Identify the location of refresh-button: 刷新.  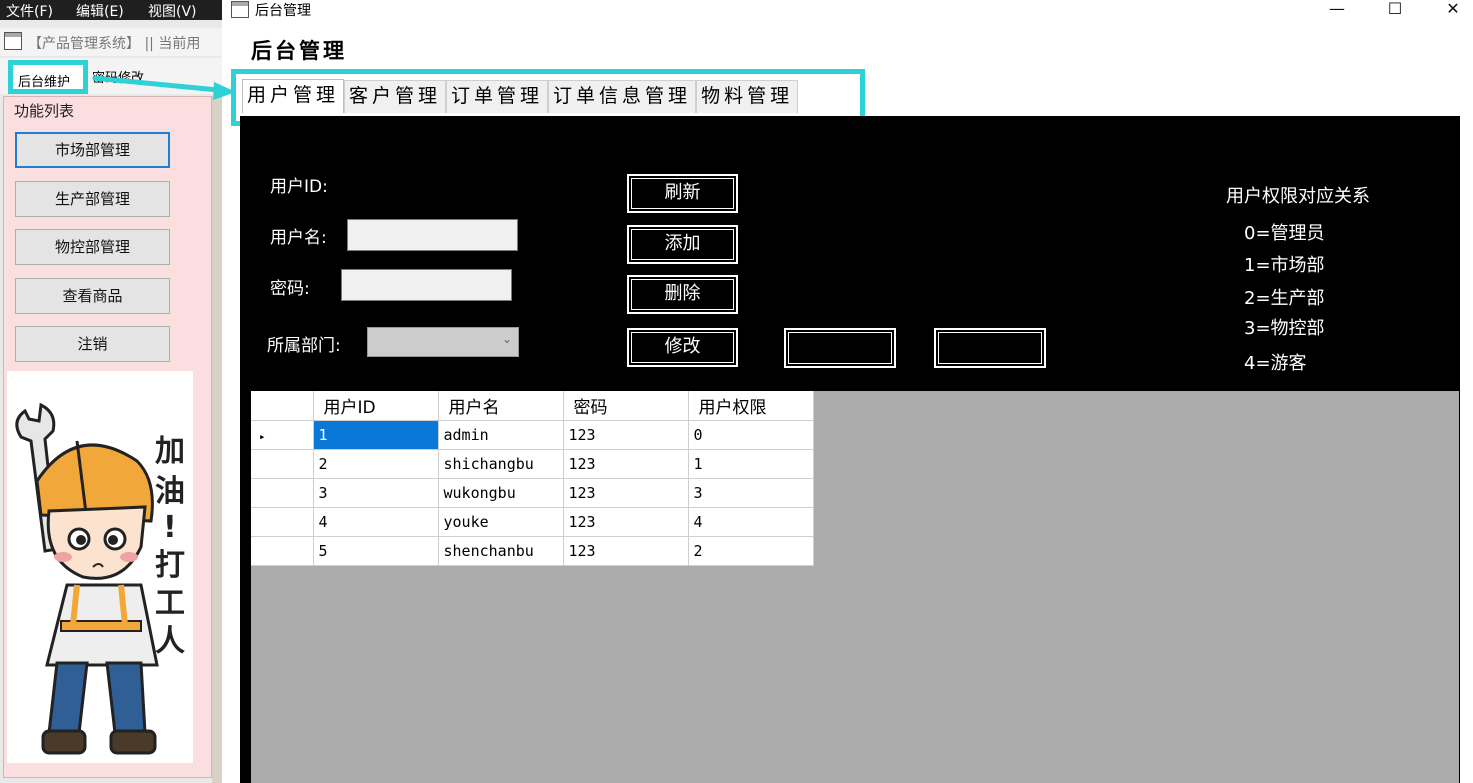
(682, 193).